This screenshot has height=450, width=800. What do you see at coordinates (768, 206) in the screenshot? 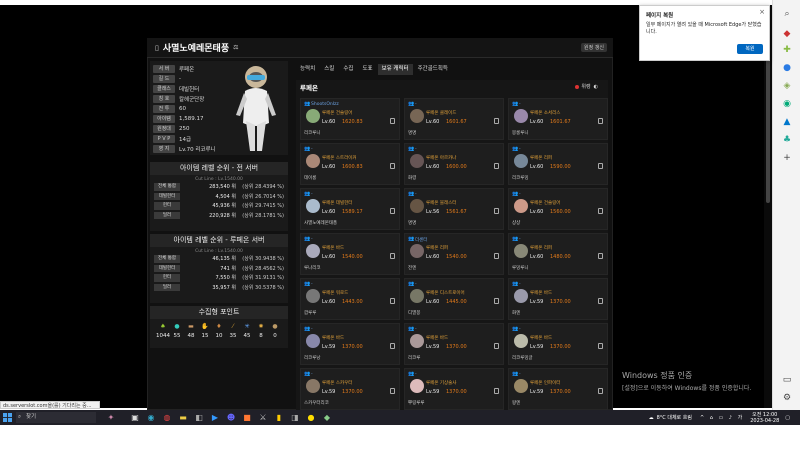
I see `page-scrollbar` at bounding box center [768, 206].